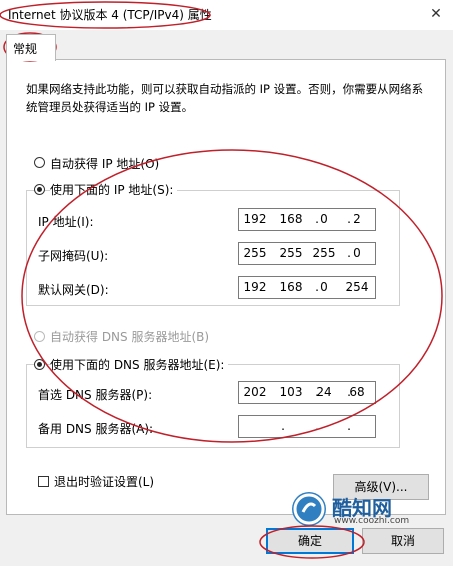  Describe the element at coordinates (96, 429) in the screenshot. I see `alternate-dns-label: 备用 DNS 服务器(A):` at that location.